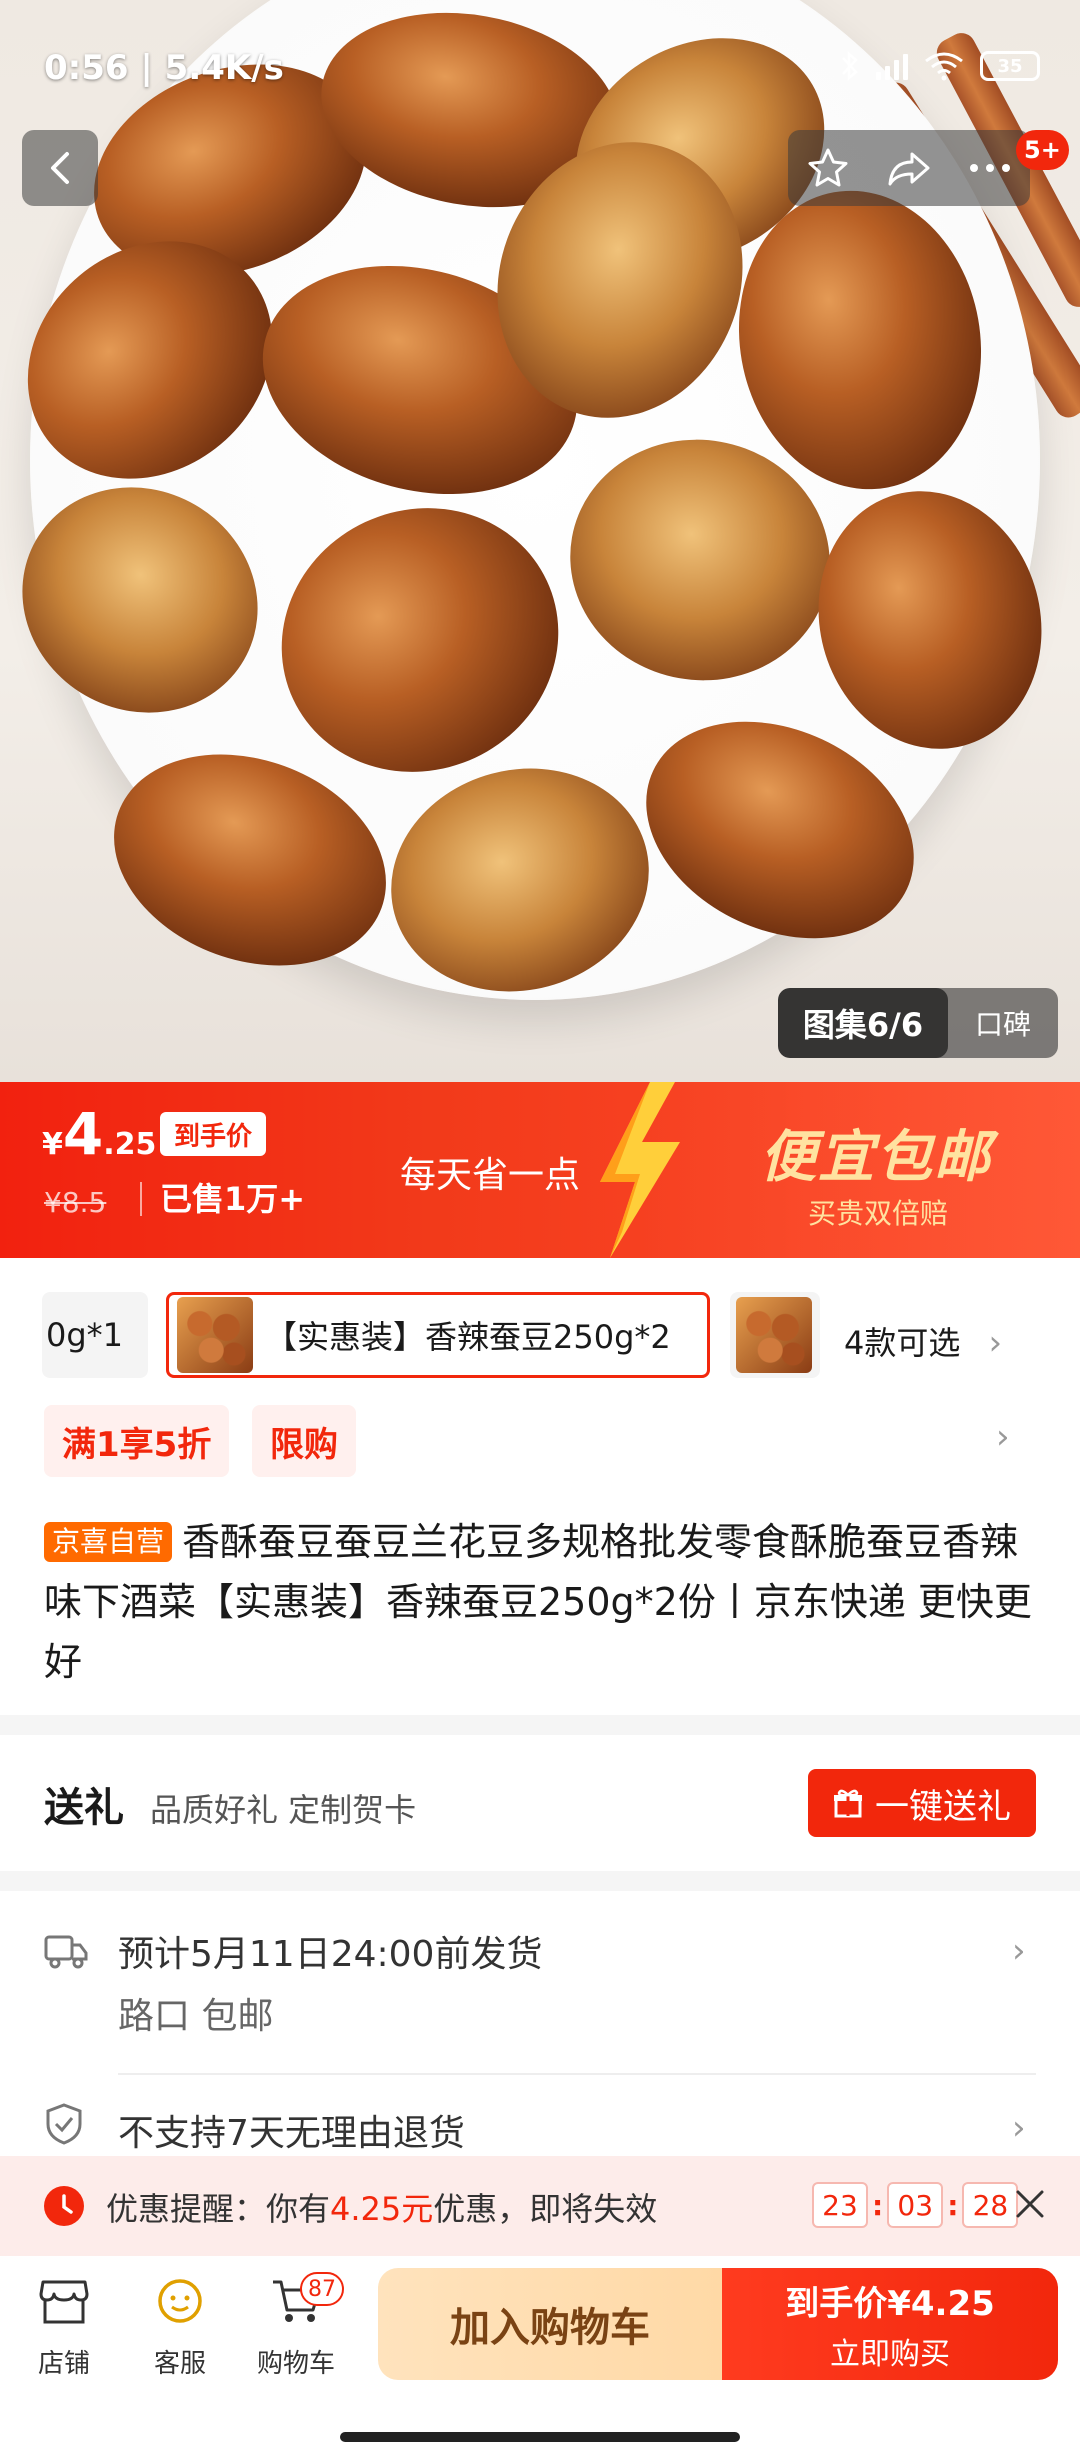  I want to click on countdown-timer: 23 : 03 : 28, so click(915, 2205).